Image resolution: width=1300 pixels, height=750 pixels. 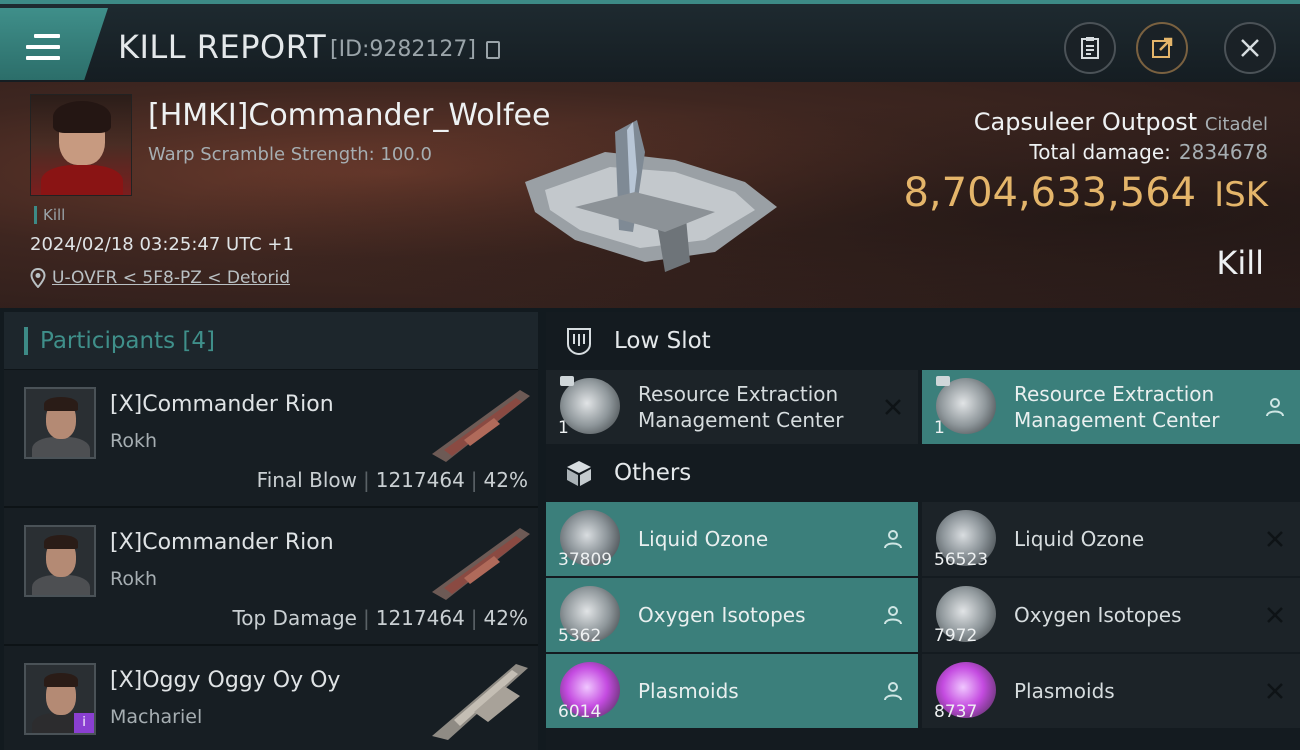 I want to click on participant-name: [X]Oggy Oggy Oy Oy, so click(x=225, y=680).